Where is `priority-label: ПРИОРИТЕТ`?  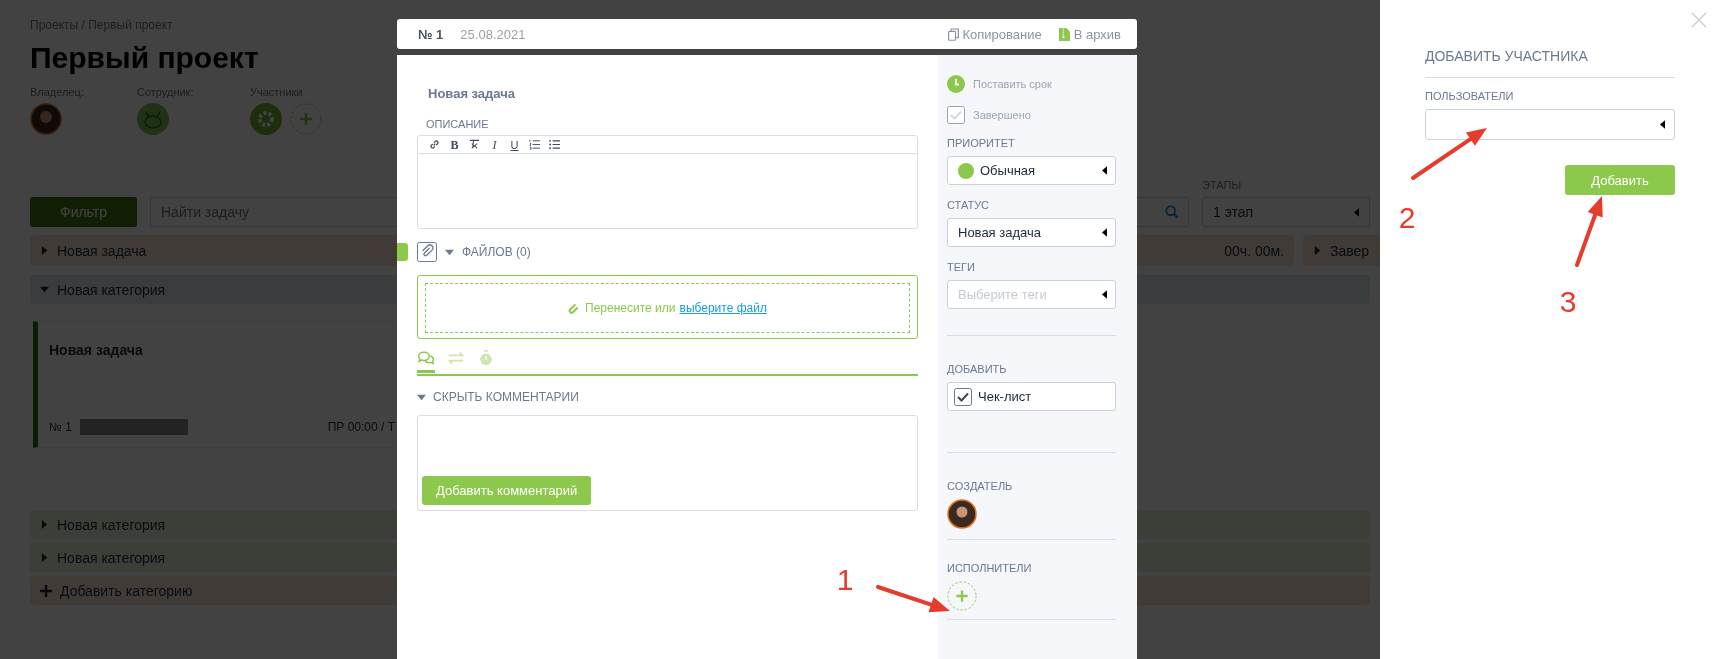
priority-label: ПРИОРИТЕТ is located at coordinates (981, 143).